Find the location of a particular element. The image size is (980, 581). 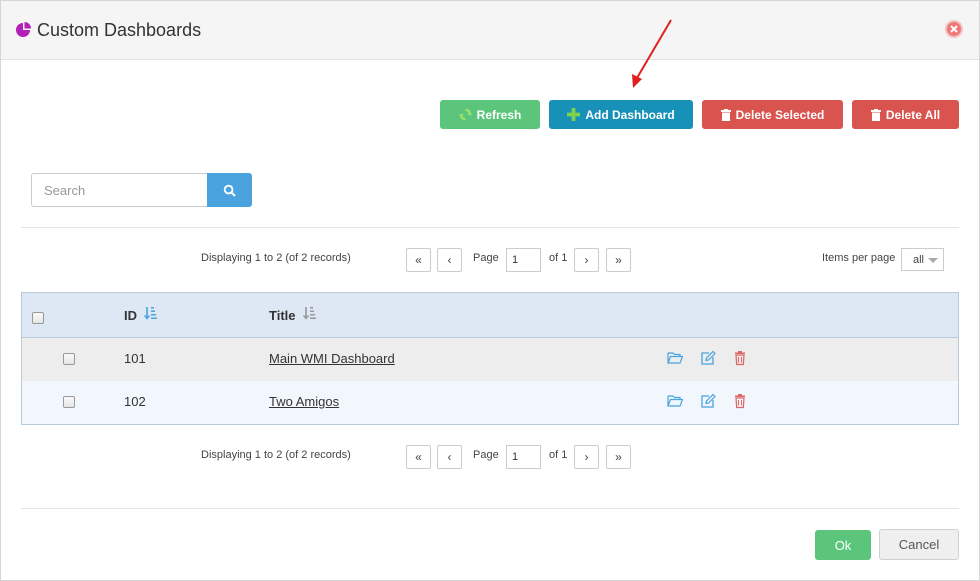

delete-selected-button: Delete Selected is located at coordinates (772, 114).